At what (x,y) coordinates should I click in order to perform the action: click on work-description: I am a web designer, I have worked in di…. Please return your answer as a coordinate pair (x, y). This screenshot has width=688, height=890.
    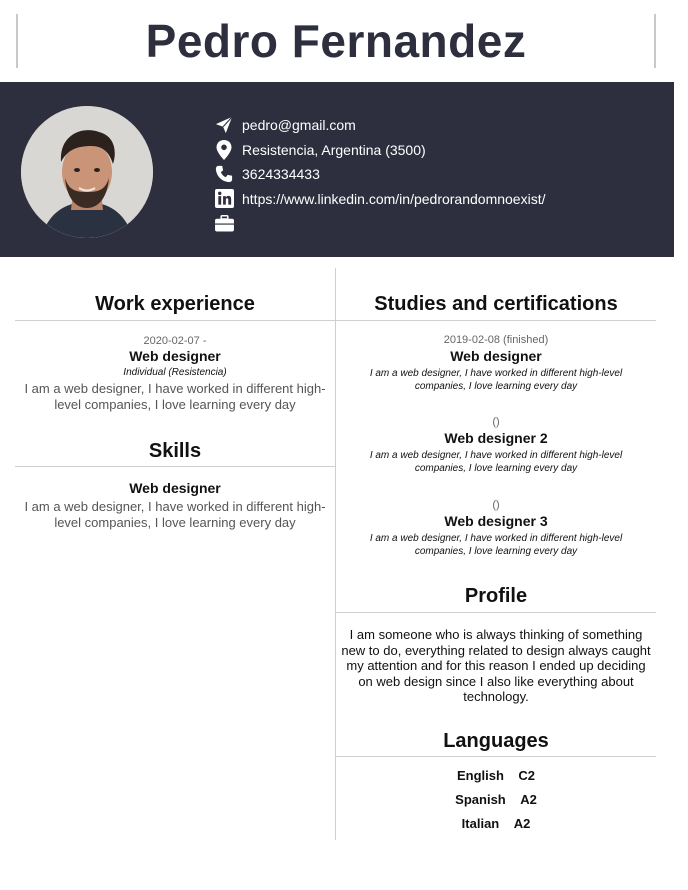
    Looking at the image, I should click on (175, 396).